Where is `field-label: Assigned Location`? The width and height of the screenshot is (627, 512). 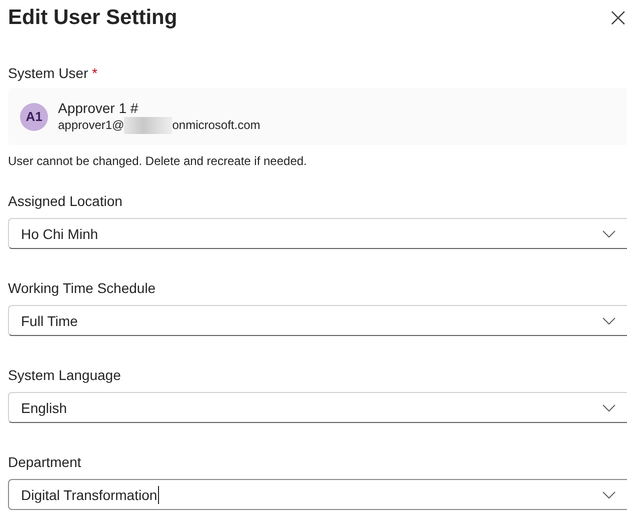 field-label: Assigned Location is located at coordinates (65, 201).